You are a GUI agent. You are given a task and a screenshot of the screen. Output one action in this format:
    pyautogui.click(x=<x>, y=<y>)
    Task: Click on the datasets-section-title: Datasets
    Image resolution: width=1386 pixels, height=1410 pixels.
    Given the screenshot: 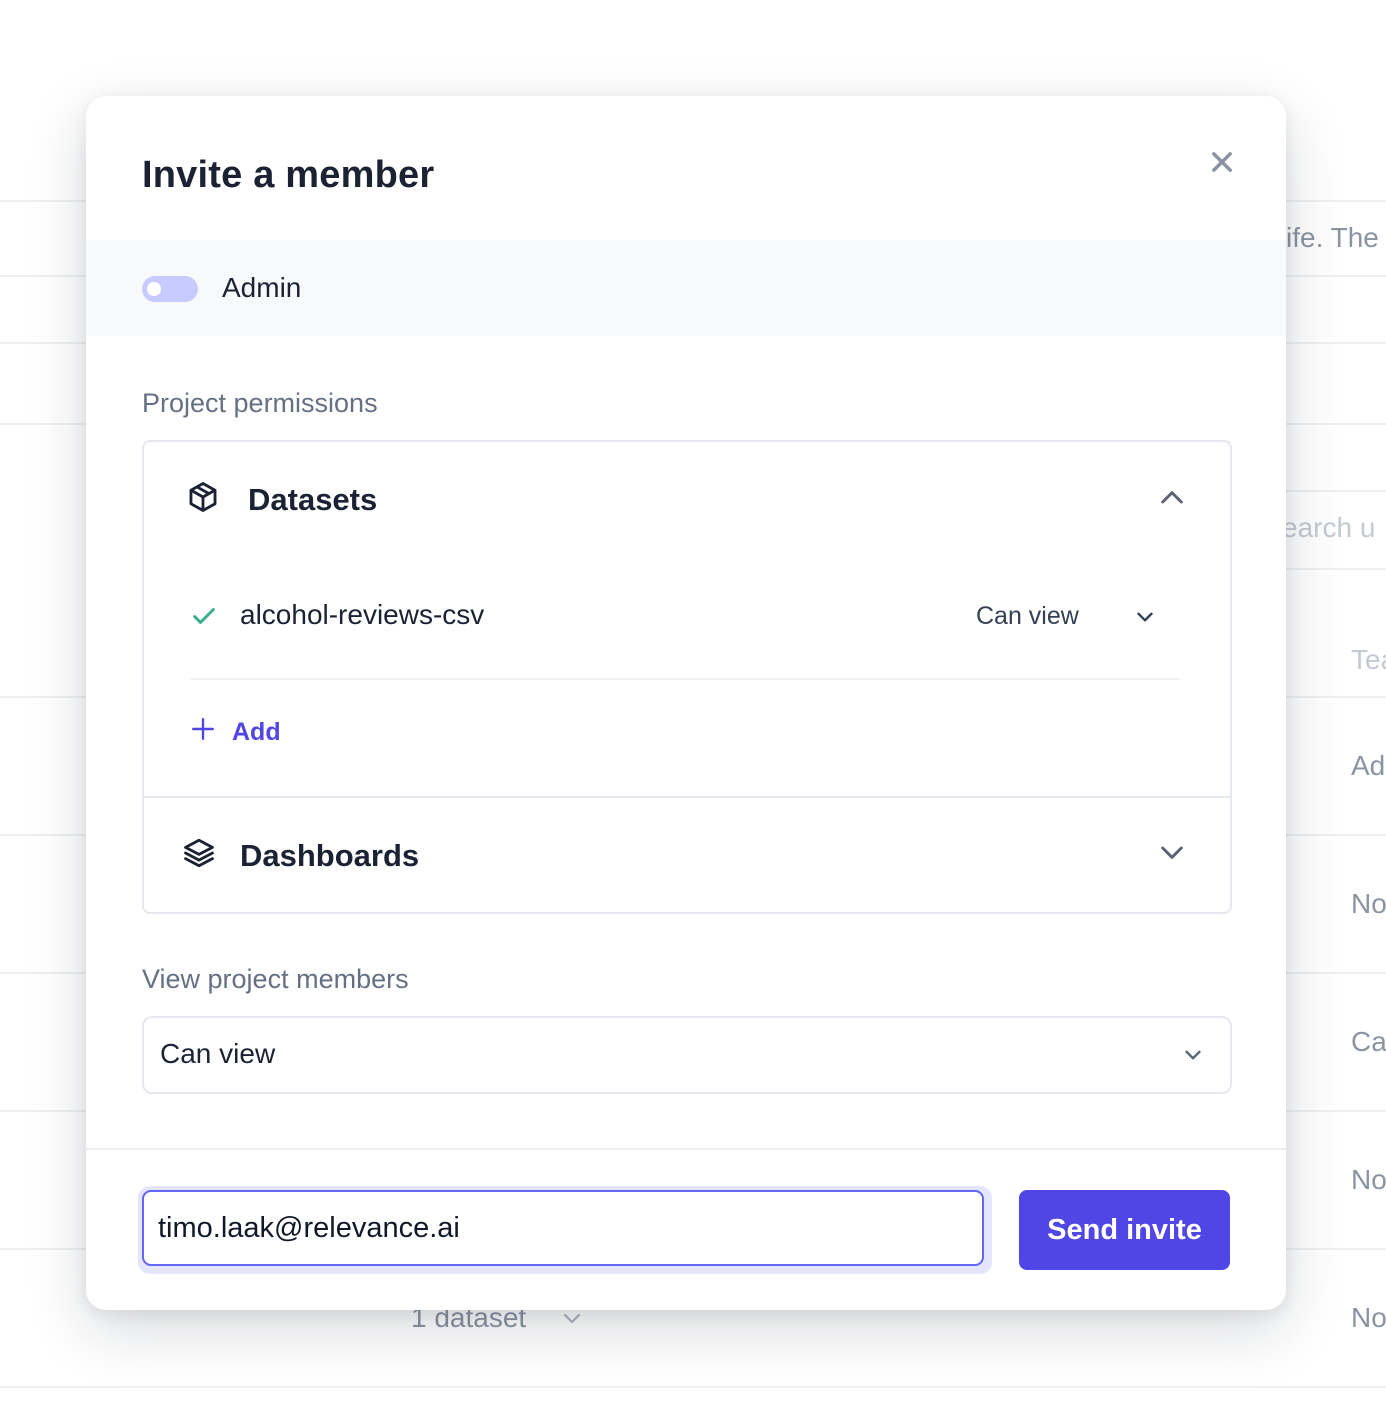 What is the action you would take?
    pyautogui.click(x=313, y=499)
    